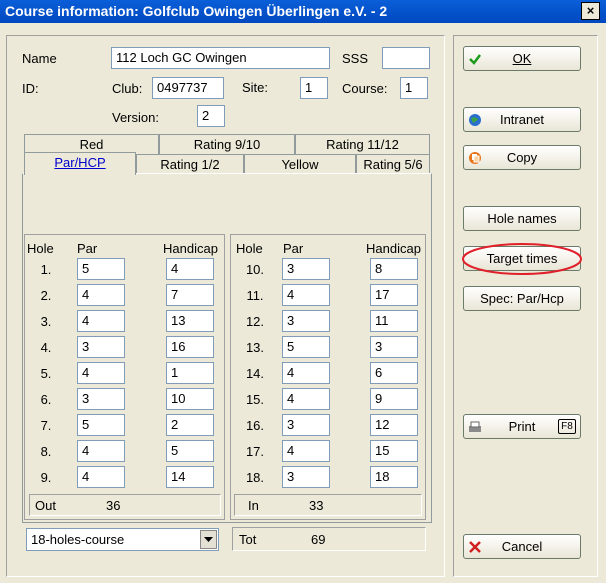  Describe the element at coordinates (45, 505) in the screenshot. I see `out-label: Out` at that location.